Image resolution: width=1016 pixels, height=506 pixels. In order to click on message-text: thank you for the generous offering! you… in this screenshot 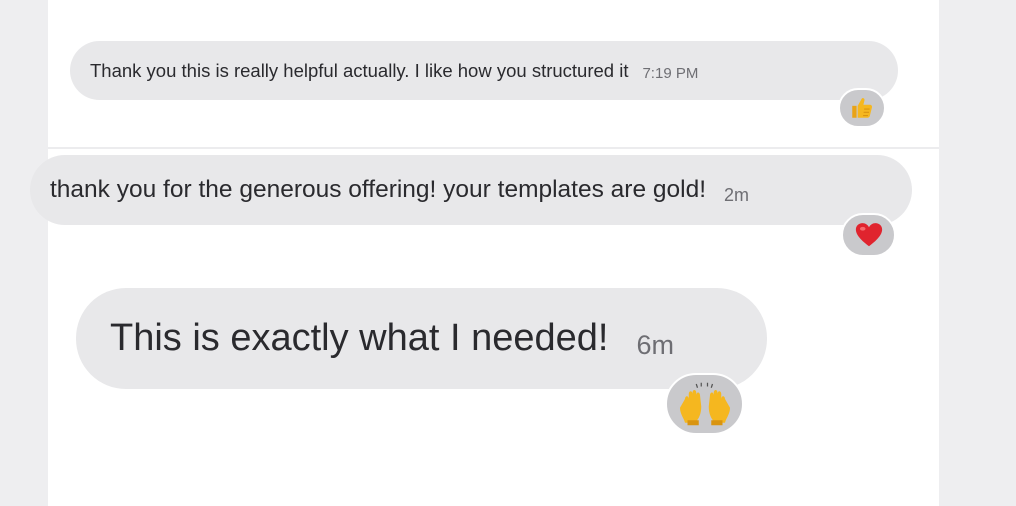, I will do `click(378, 189)`.